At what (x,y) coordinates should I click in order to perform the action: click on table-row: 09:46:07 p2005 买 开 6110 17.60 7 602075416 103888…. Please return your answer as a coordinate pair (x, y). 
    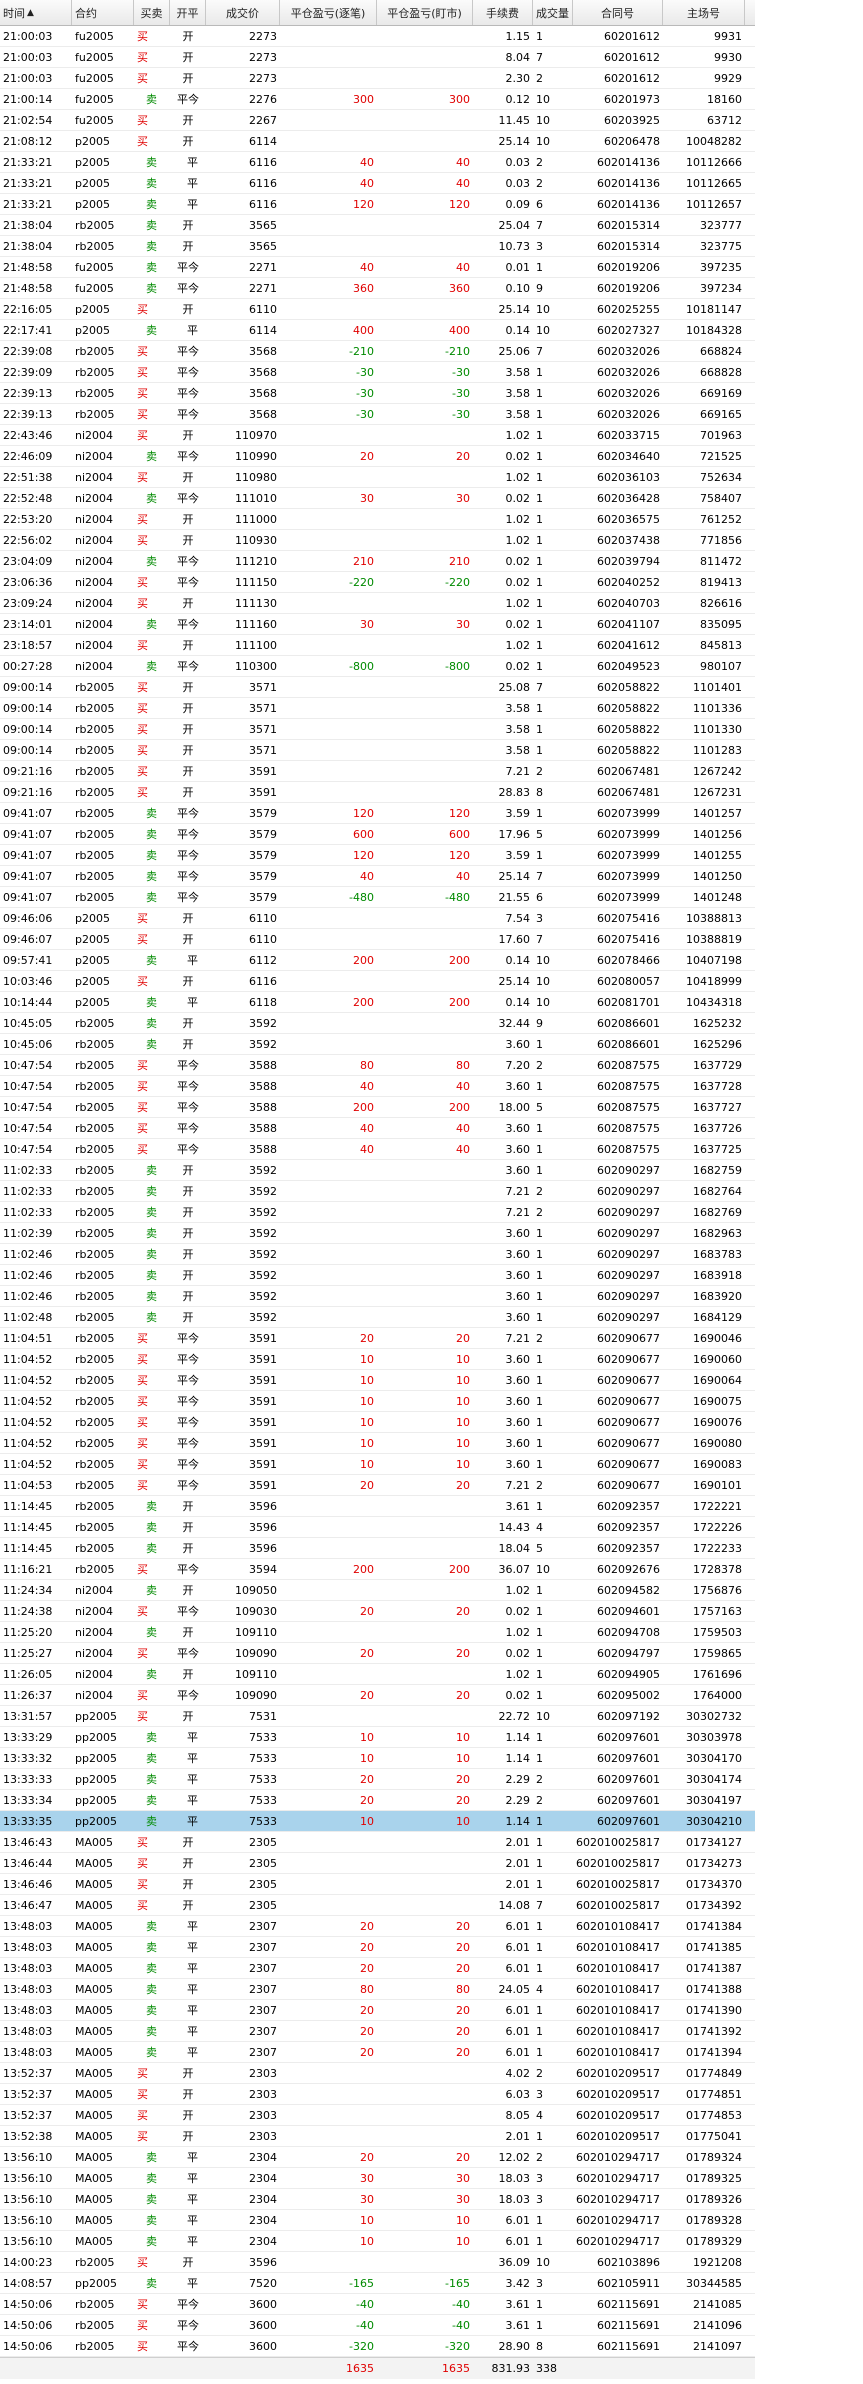
    Looking at the image, I should click on (377, 939).